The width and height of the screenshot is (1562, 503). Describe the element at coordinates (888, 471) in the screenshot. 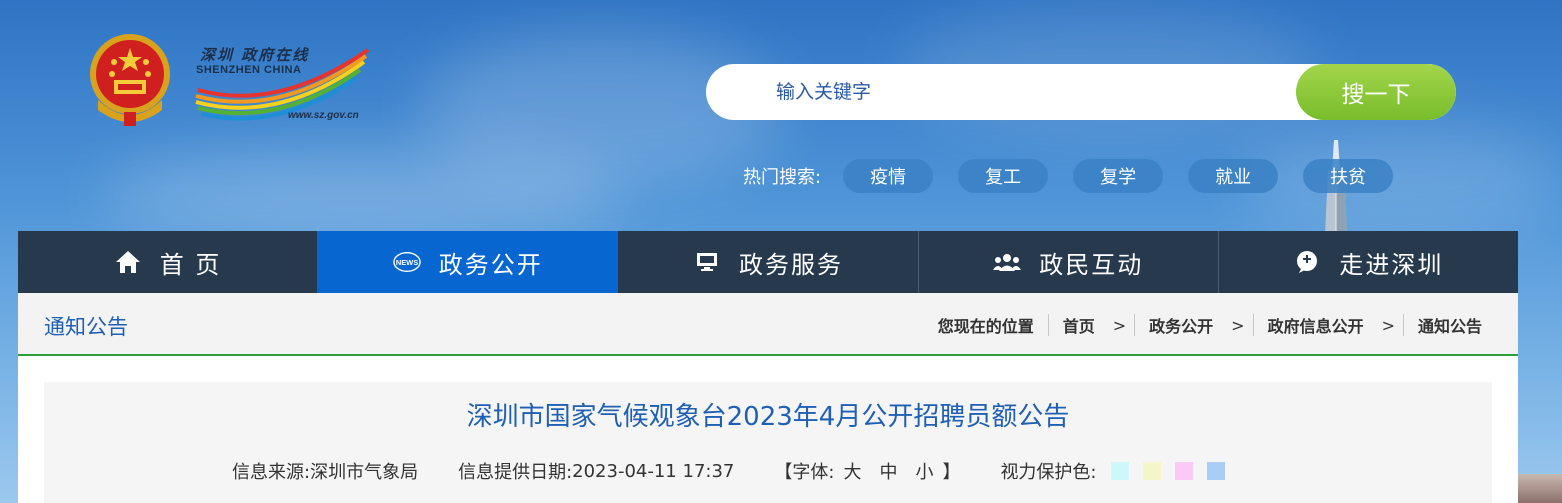

I see `font-medium-button: 中` at that location.